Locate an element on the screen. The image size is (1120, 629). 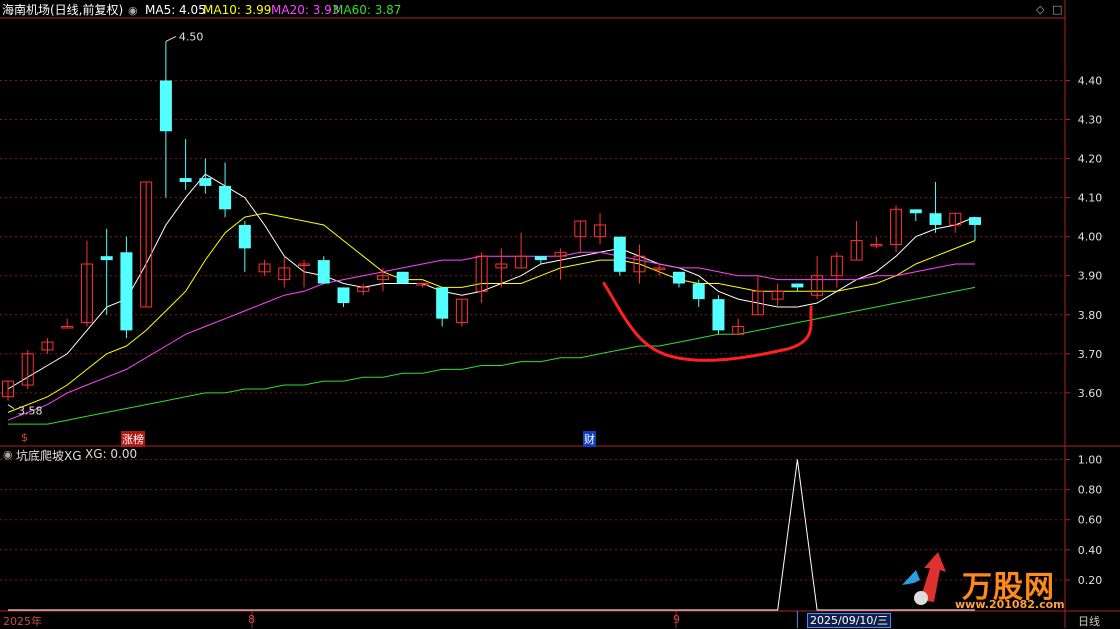
ma10-label: MA10: 3.99 is located at coordinates (237, 10).